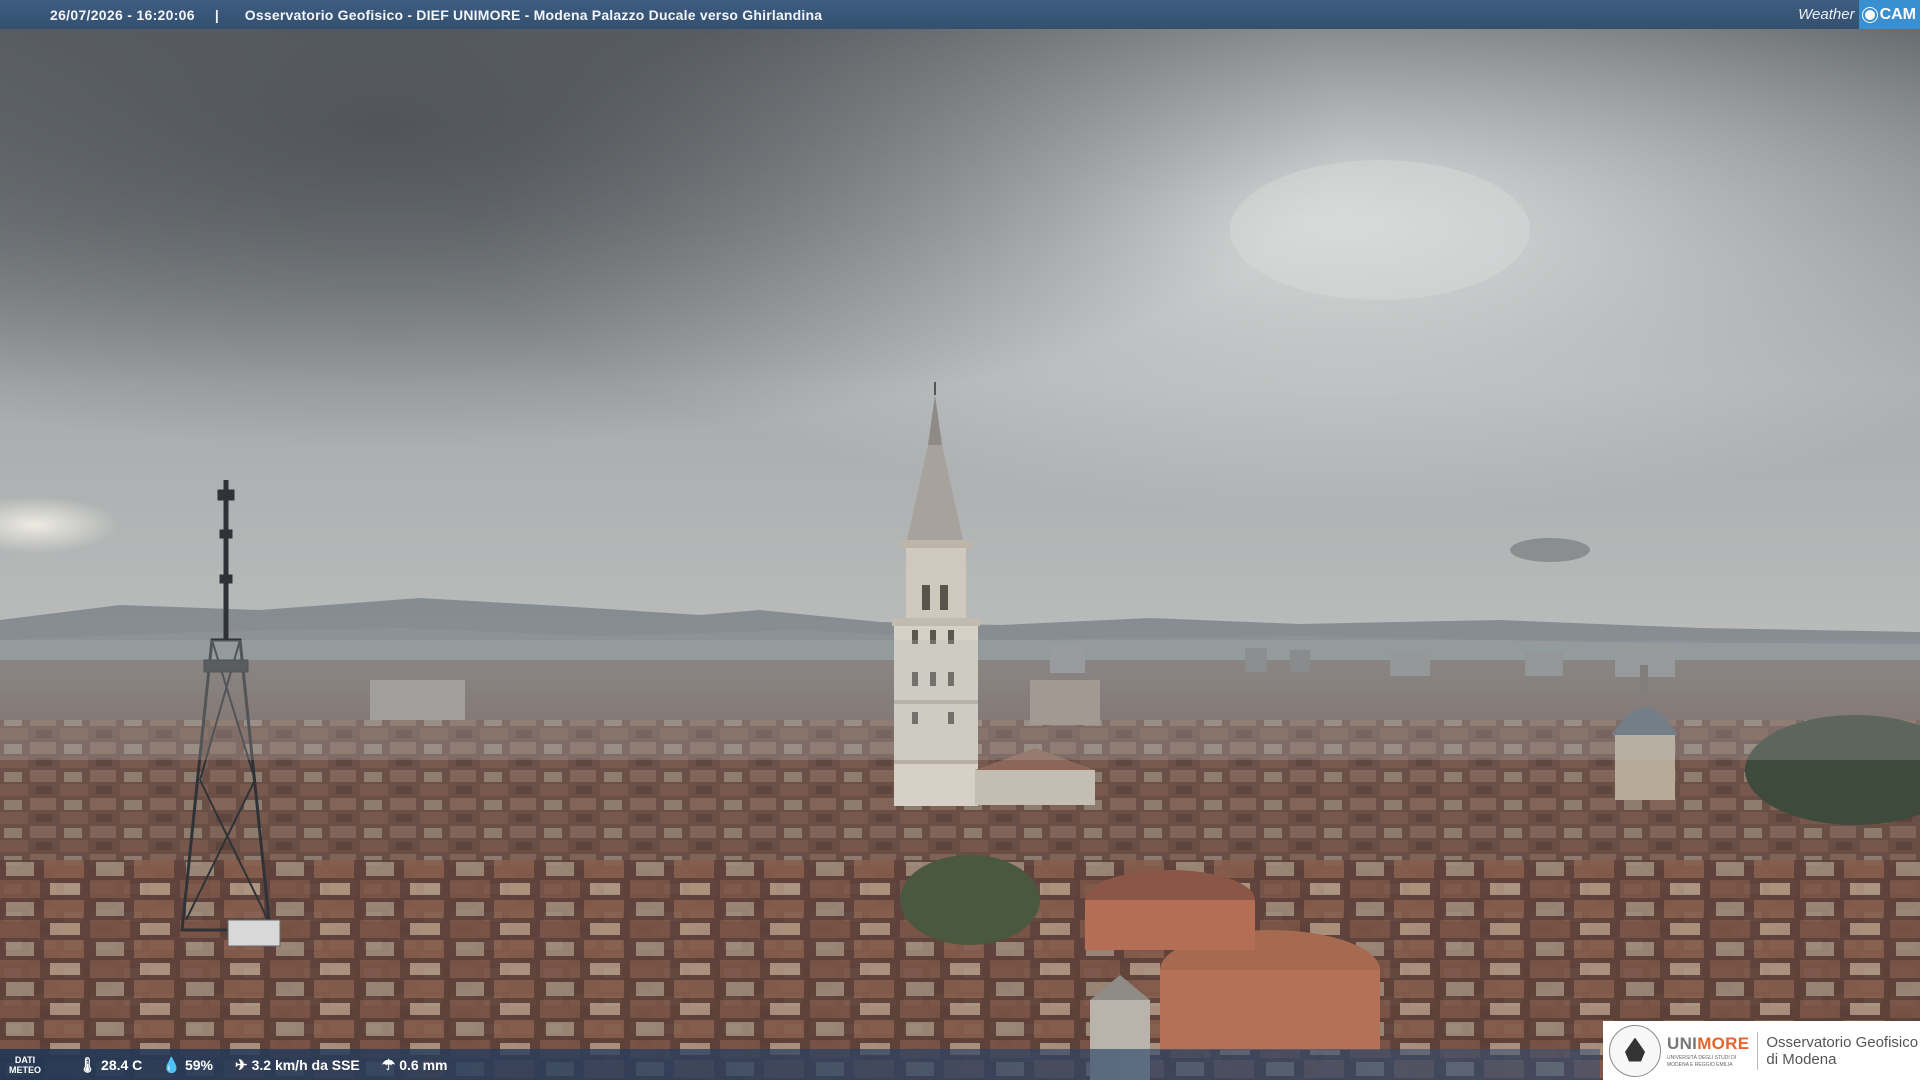 The image size is (1920, 1080). I want to click on observatory-name: Osservatorio Geofisico di Modena, so click(1842, 1051).